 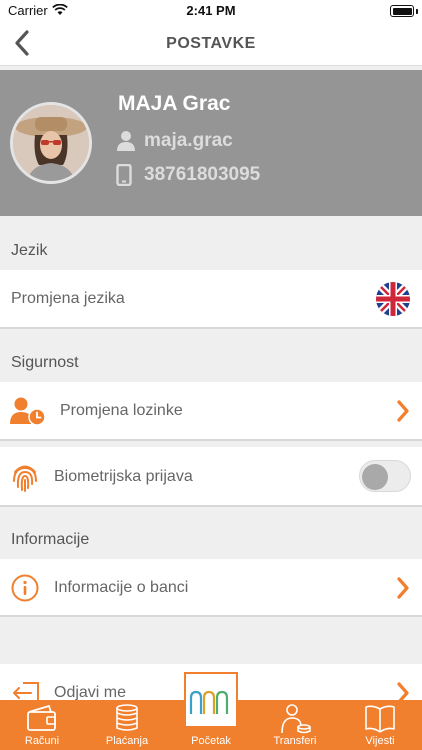 I want to click on avatar, so click(x=51, y=143).